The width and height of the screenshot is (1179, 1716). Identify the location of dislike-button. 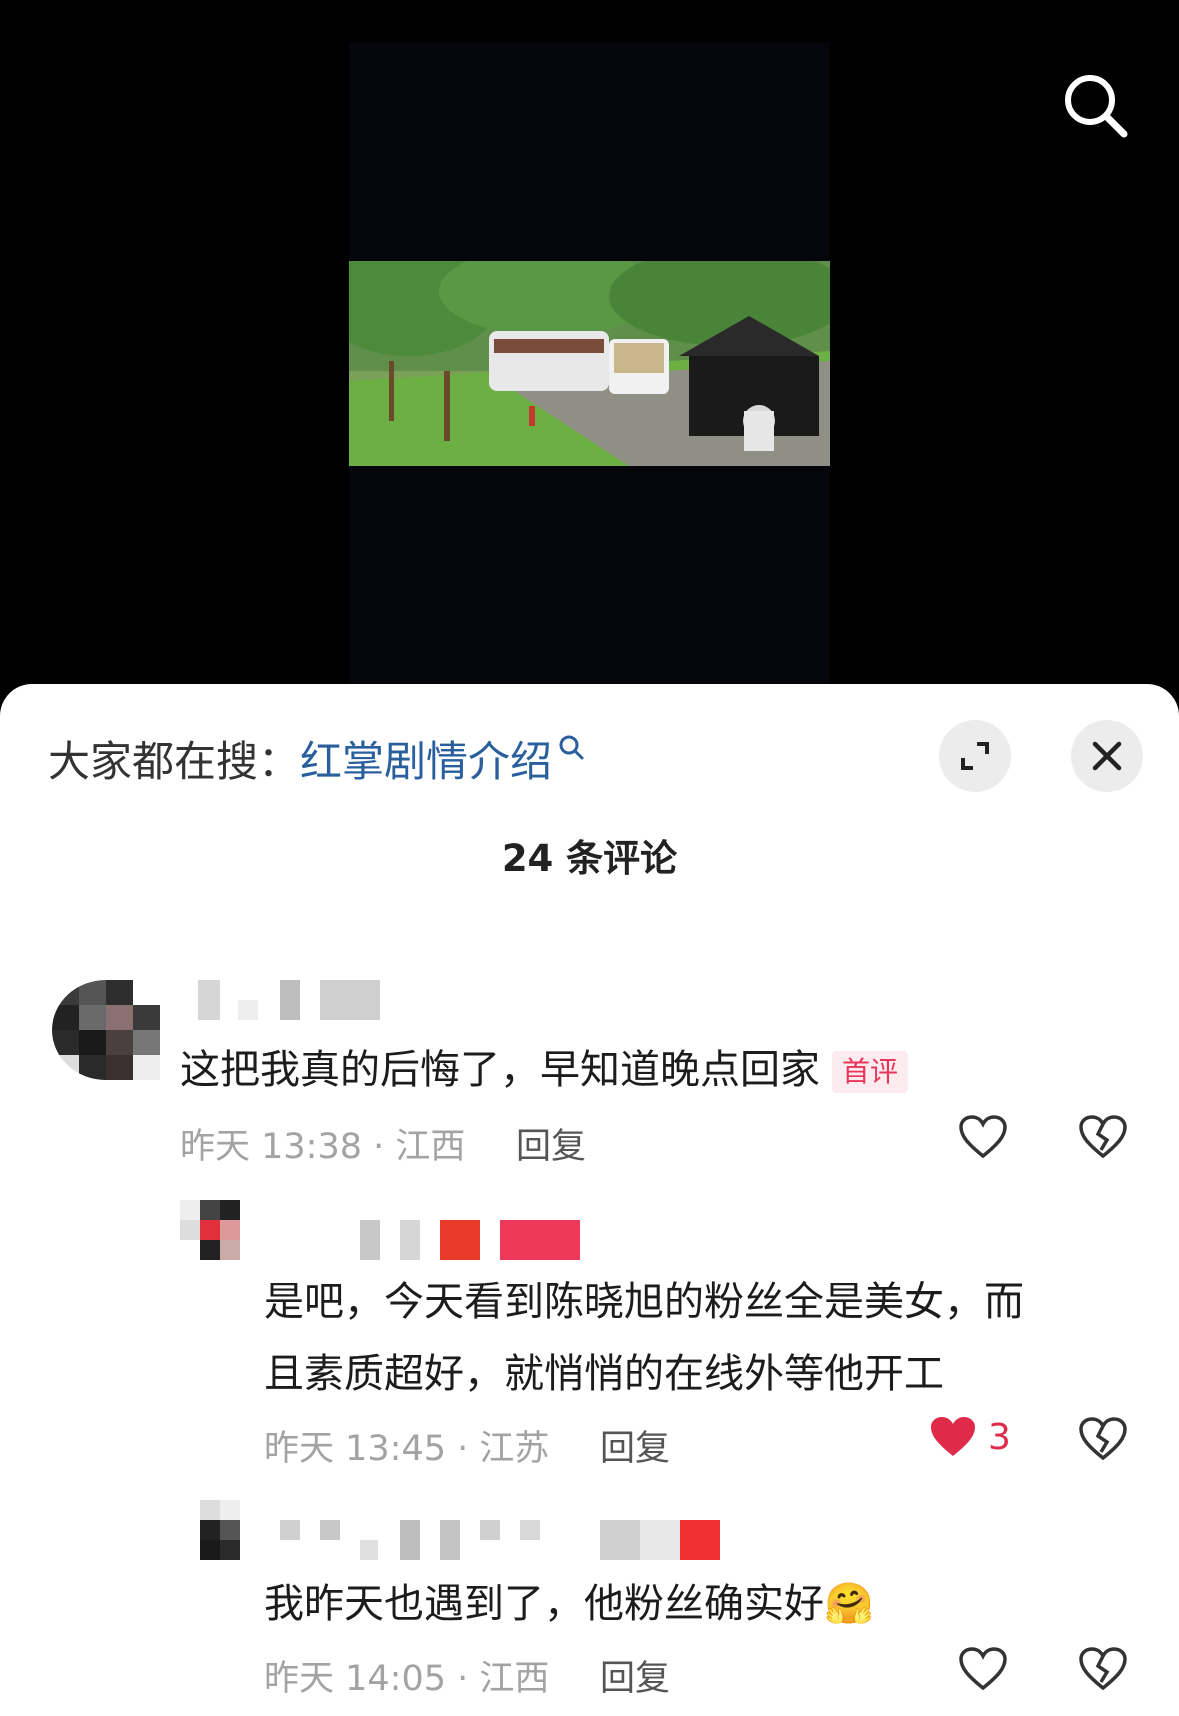
(1103, 1671).